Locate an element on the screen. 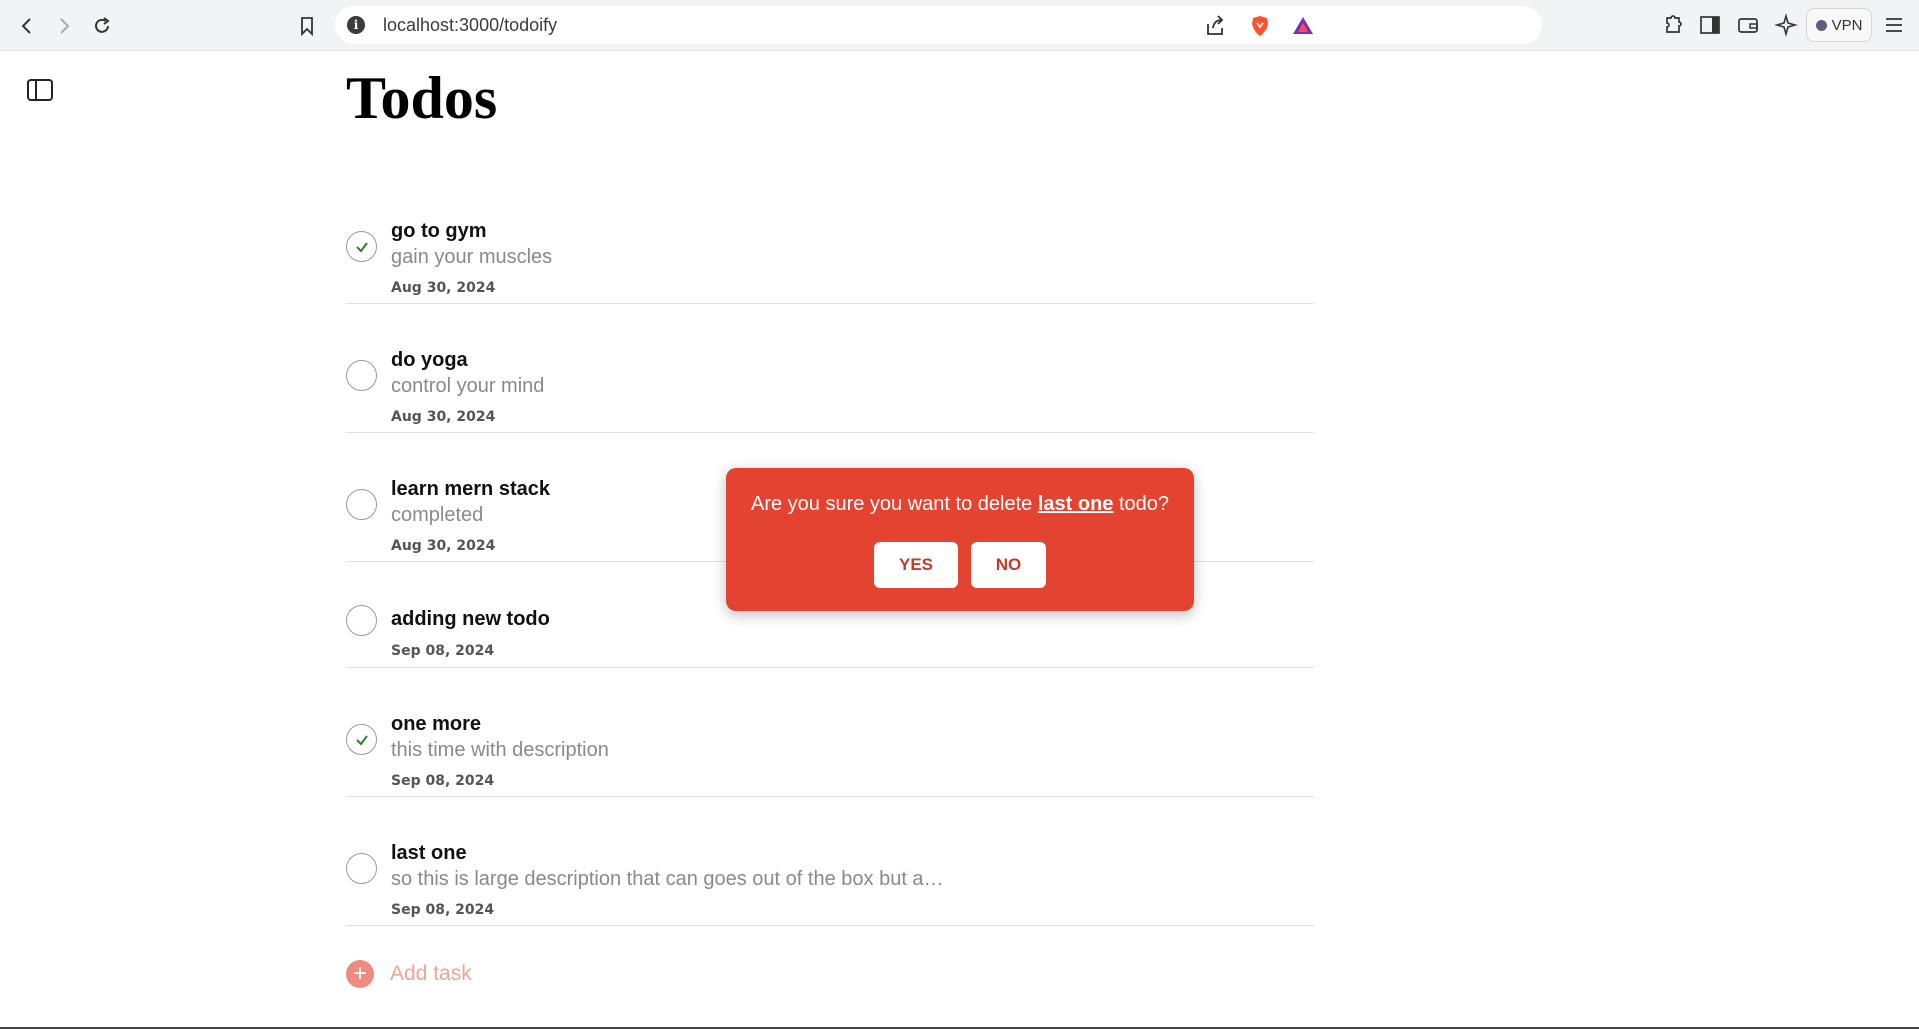 The height and width of the screenshot is (1029, 1919). todo-title: one more is located at coordinates (436, 724).